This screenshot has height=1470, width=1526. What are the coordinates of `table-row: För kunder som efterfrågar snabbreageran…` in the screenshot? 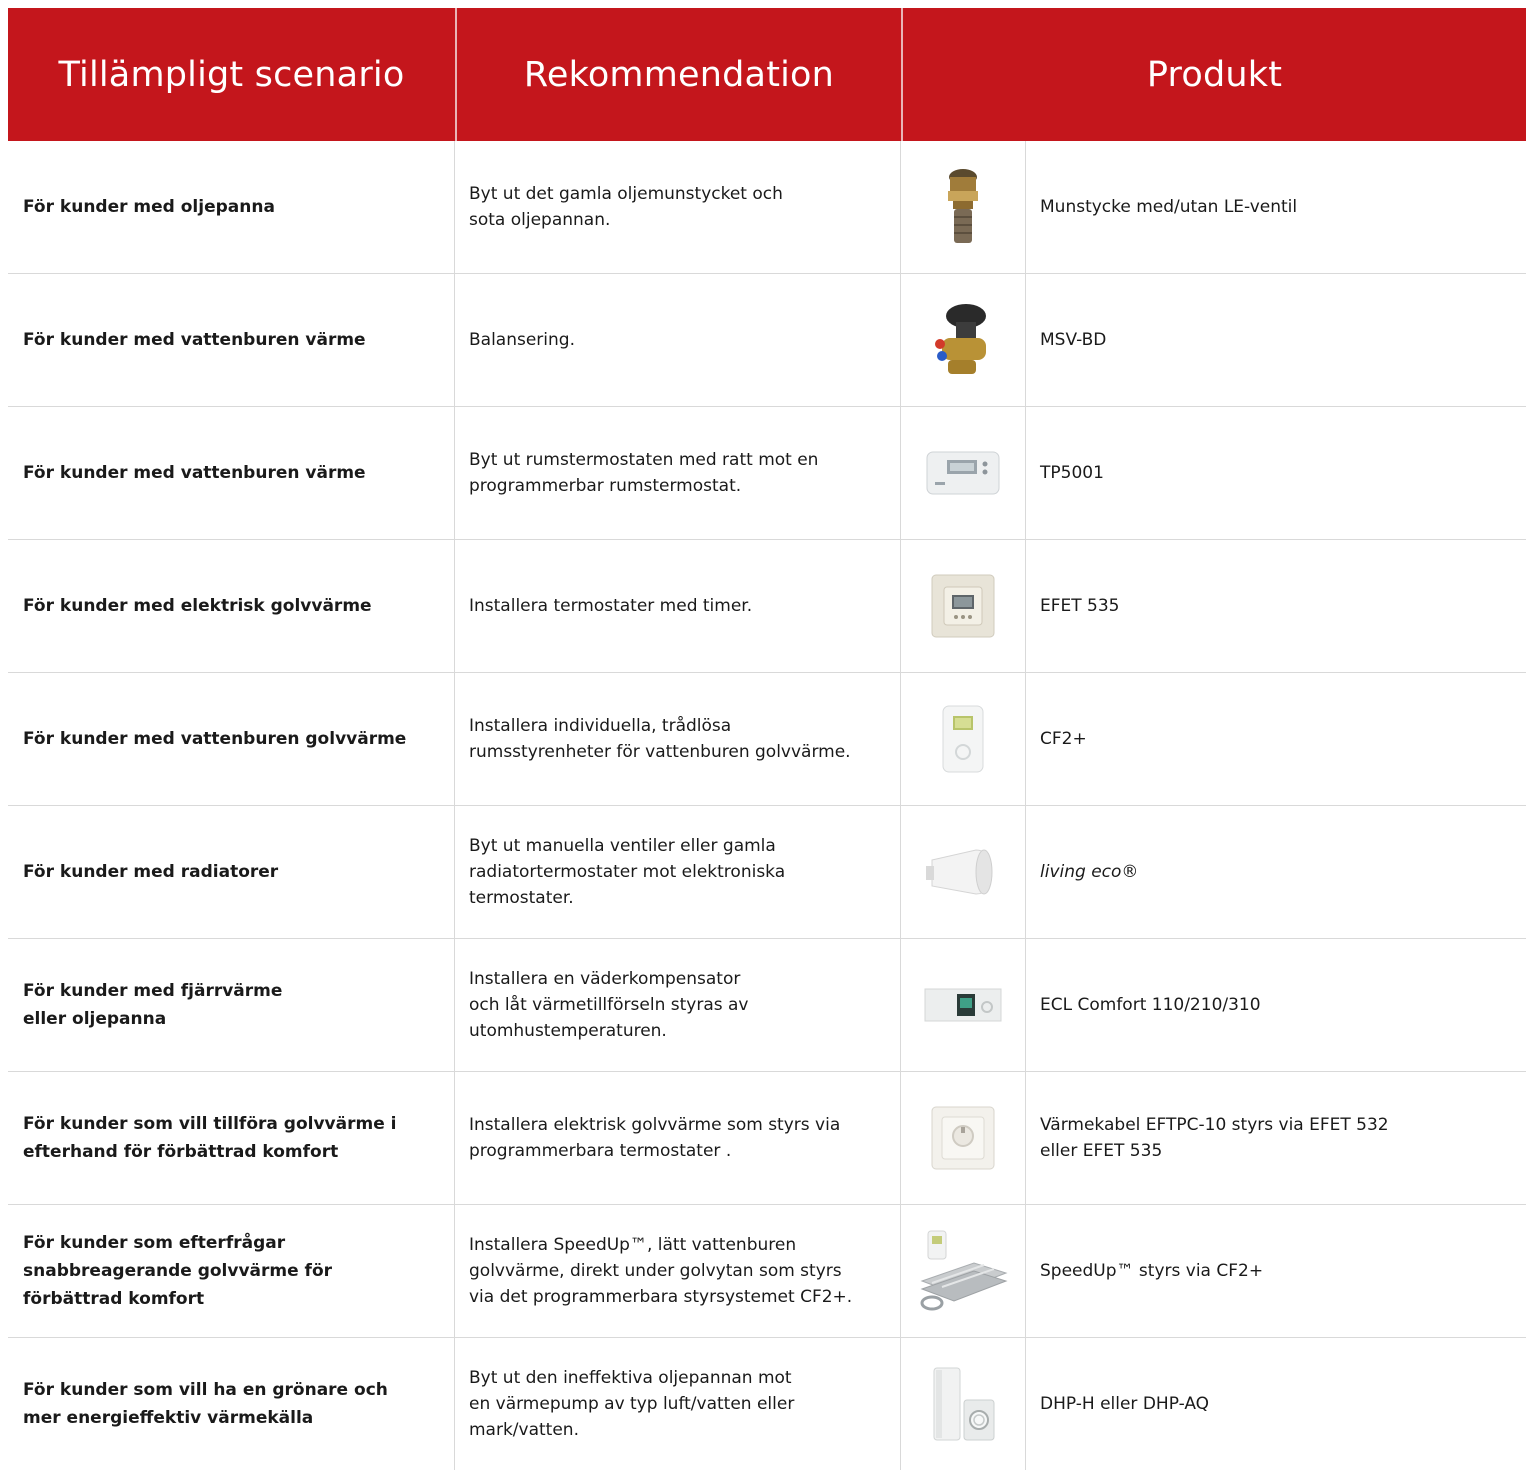 It's located at (767, 1271).